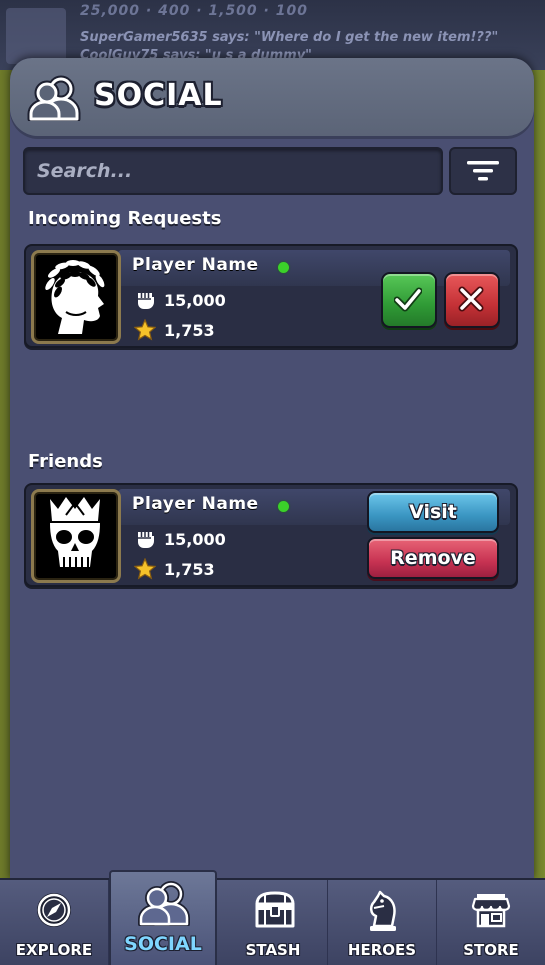 The width and height of the screenshot is (545, 965). Describe the element at coordinates (125, 218) in the screenshot. I see `incoming-requests-heading: Incoming Requests` at that location.